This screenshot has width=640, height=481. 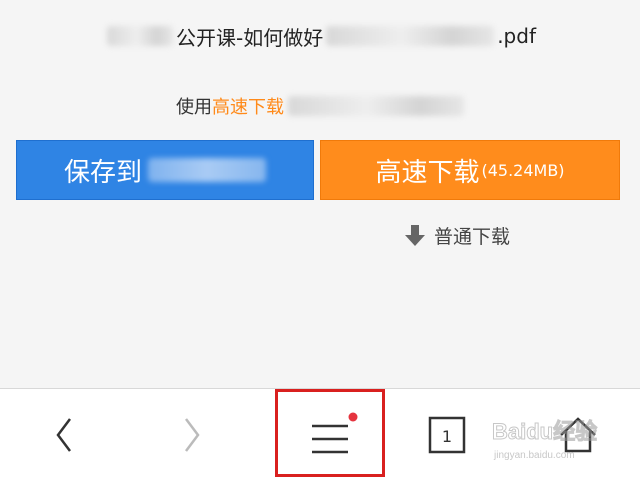 What do you see at coordinates (516, 36) in the screenshot?
I see `file-title-extension: .pdf` at bounding box center [516, 36].